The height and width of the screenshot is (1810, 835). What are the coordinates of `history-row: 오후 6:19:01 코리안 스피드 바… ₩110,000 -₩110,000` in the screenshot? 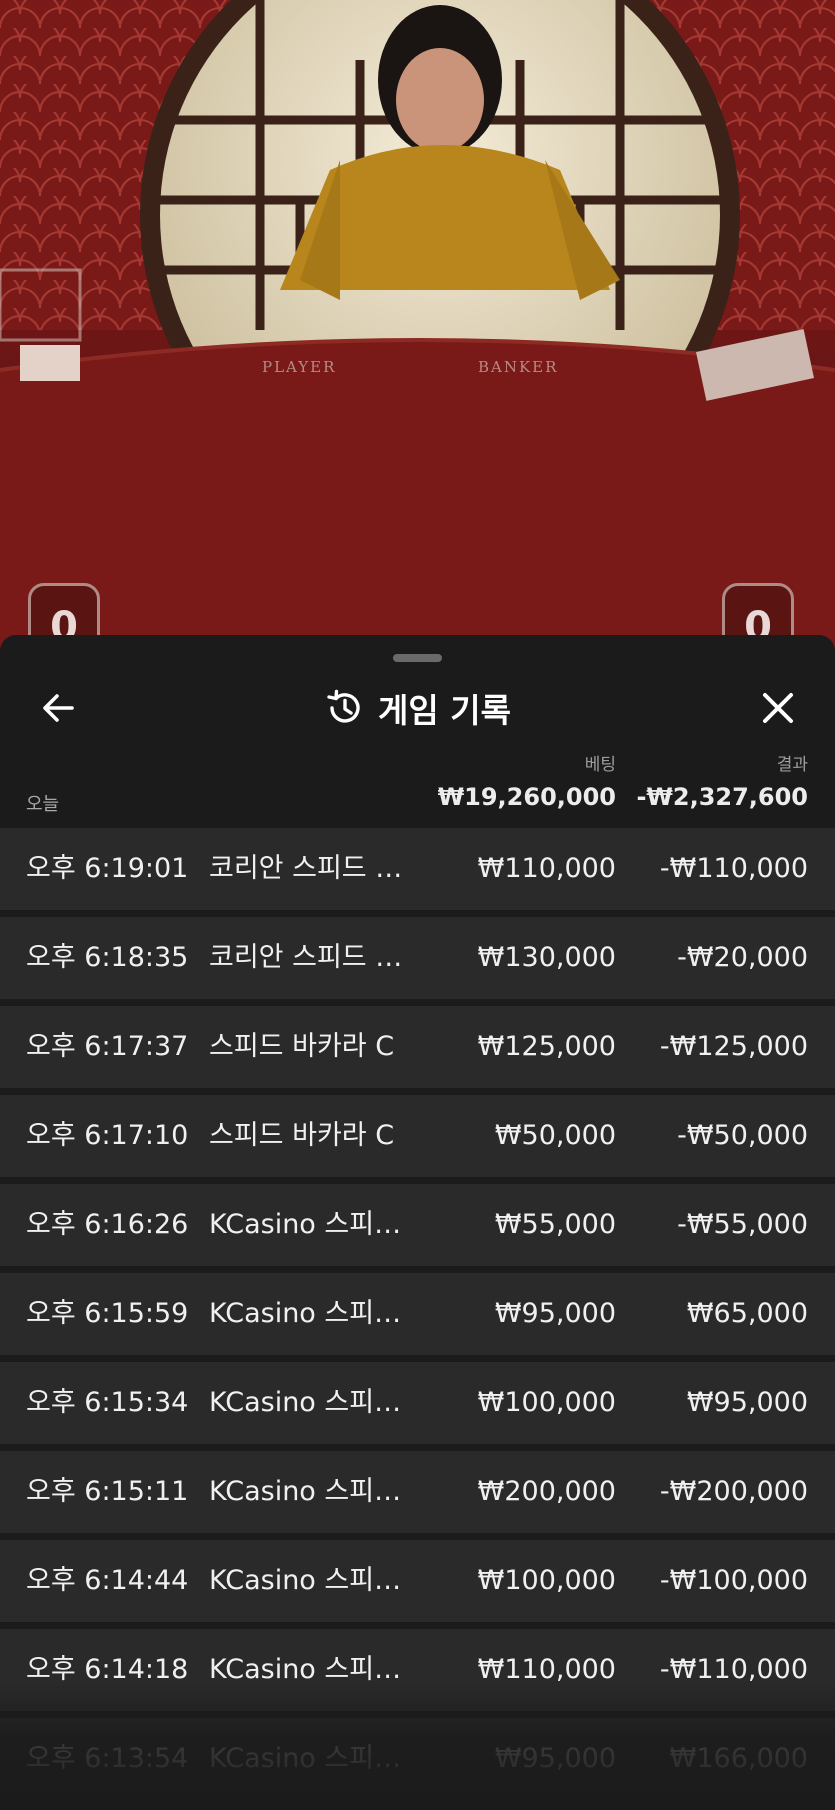 It's located at (417, 869).